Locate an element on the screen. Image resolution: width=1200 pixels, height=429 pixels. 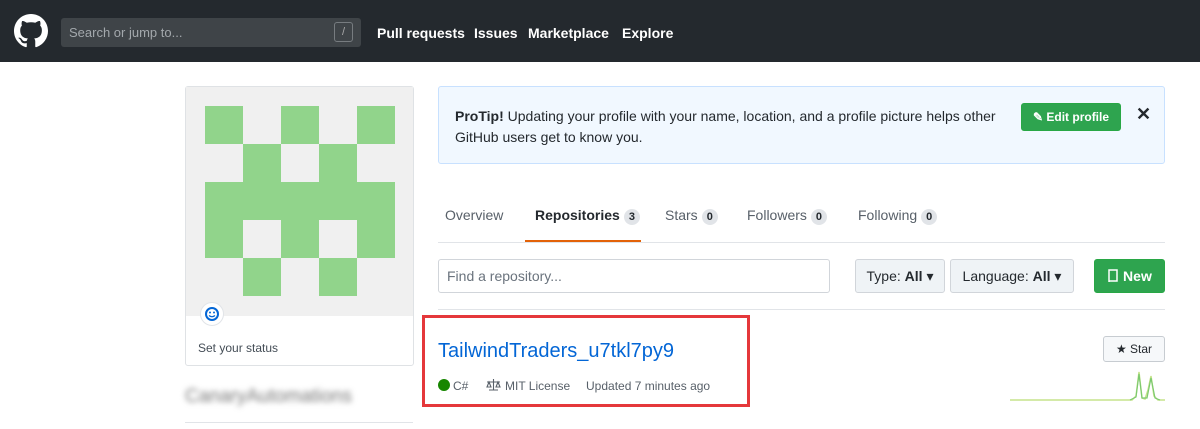
type-filter-value: All is located at coordinates (913, 275).